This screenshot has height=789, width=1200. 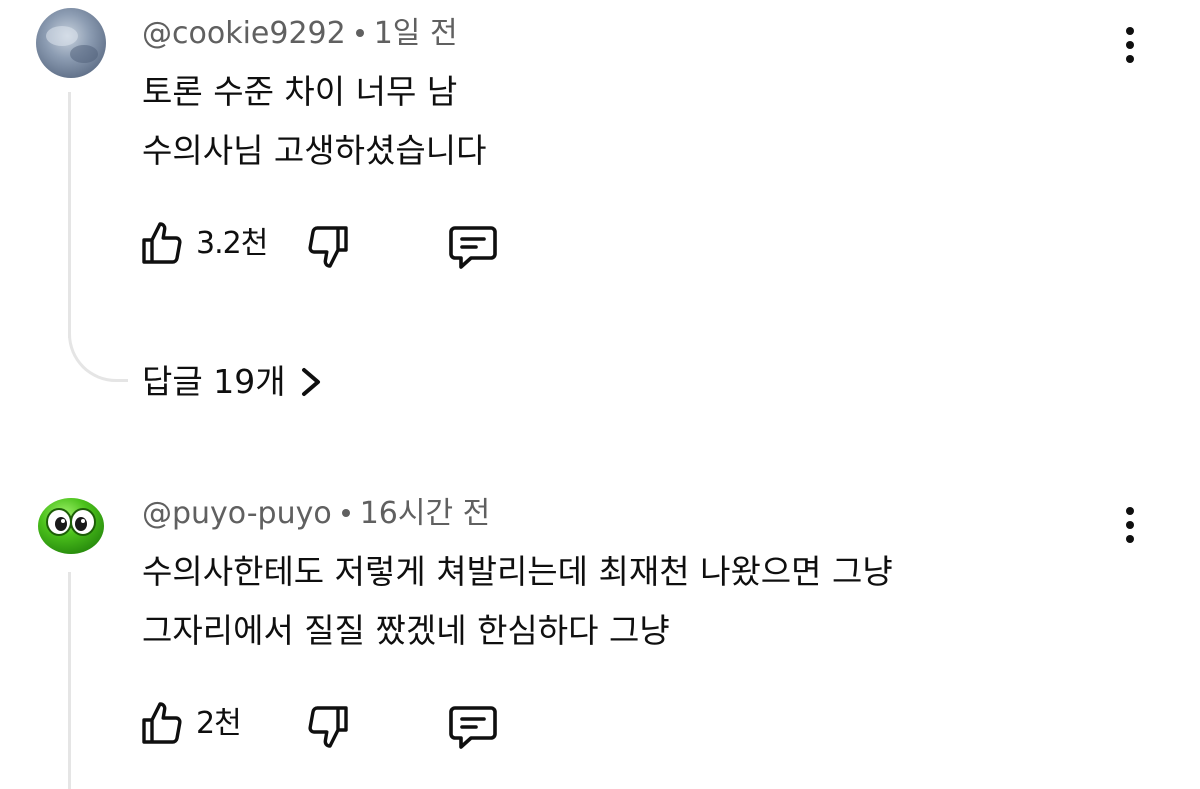 What do you see at coordinates (416, 33) in the screenshot?
I see `timestamp: 1일 전` at bounding box center [416, 33].